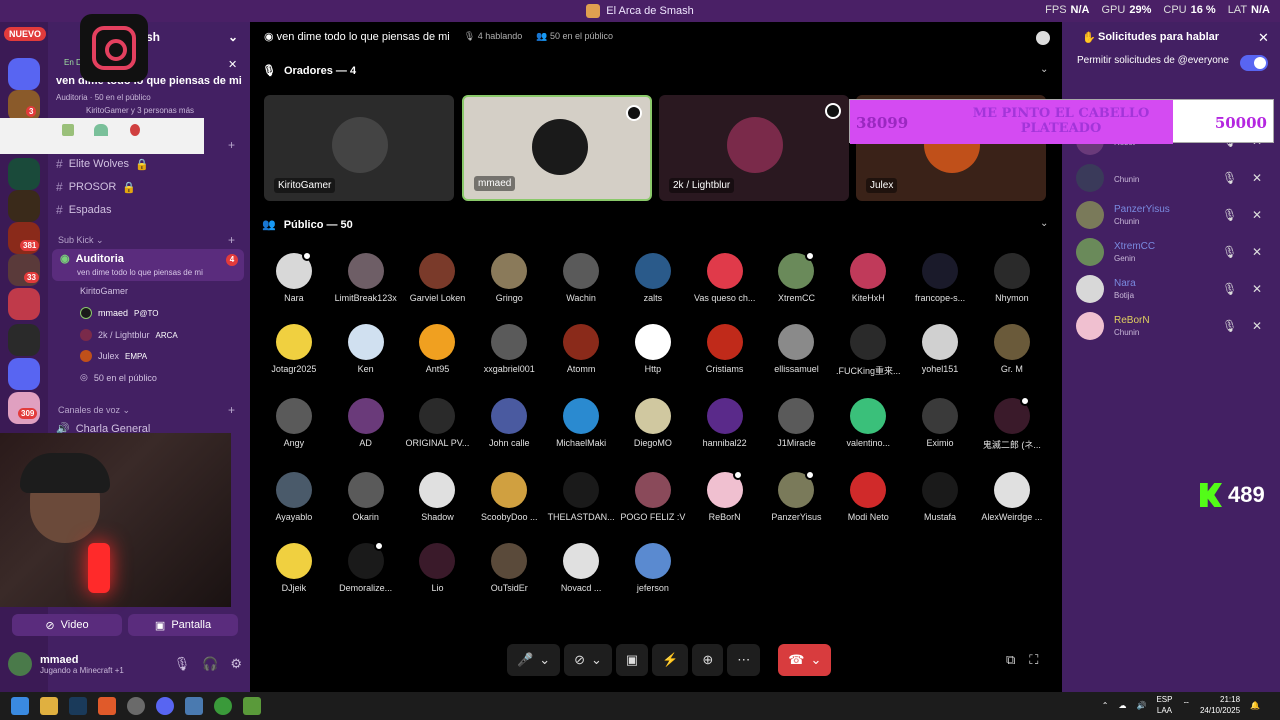 This screenshot has height=720, width=1280. I want to click on audience-member: POGO FELIZ :V, so click(653, 497).